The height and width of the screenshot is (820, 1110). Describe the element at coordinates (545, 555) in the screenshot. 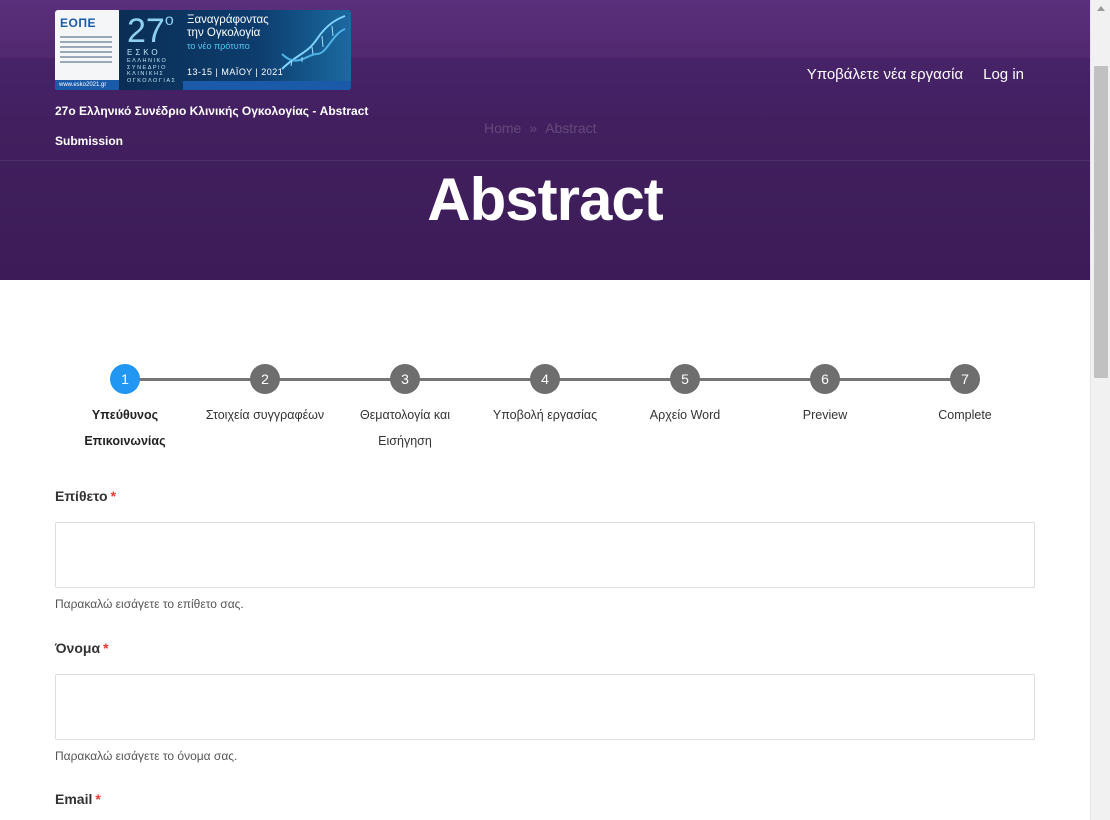

I see `surname-input` at that location.